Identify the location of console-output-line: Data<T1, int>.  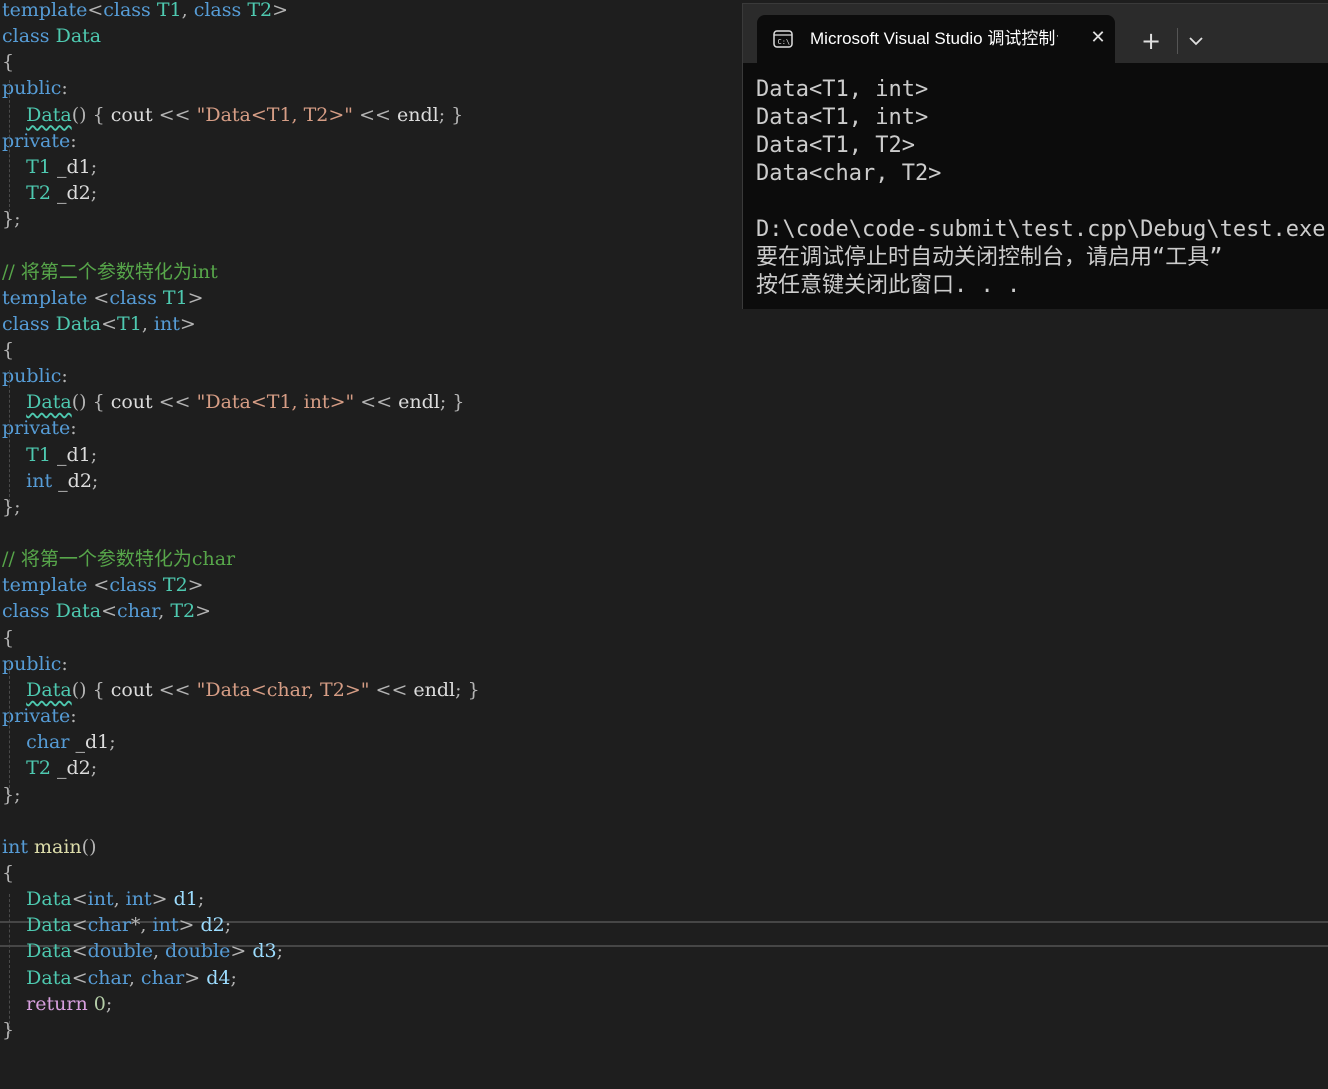
(842, 89).